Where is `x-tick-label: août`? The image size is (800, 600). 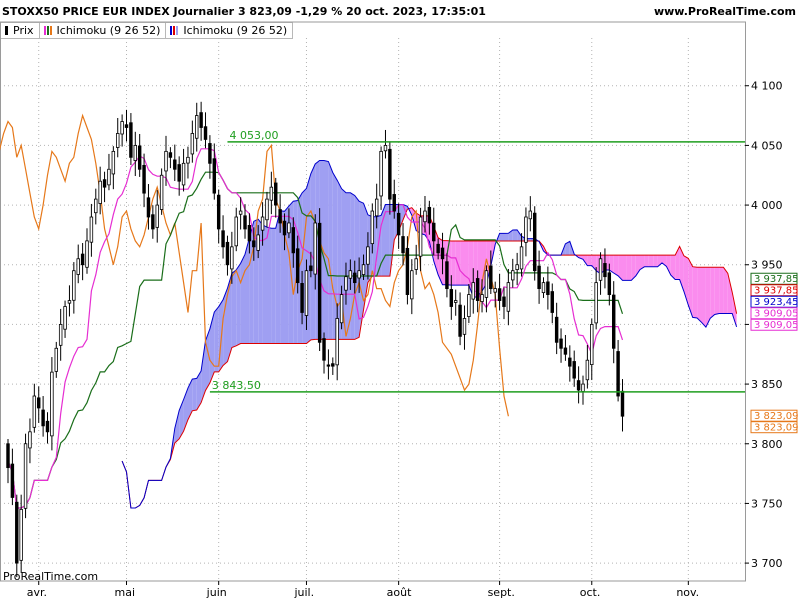
x-tick-label: août is located at coordinates (399, 592).